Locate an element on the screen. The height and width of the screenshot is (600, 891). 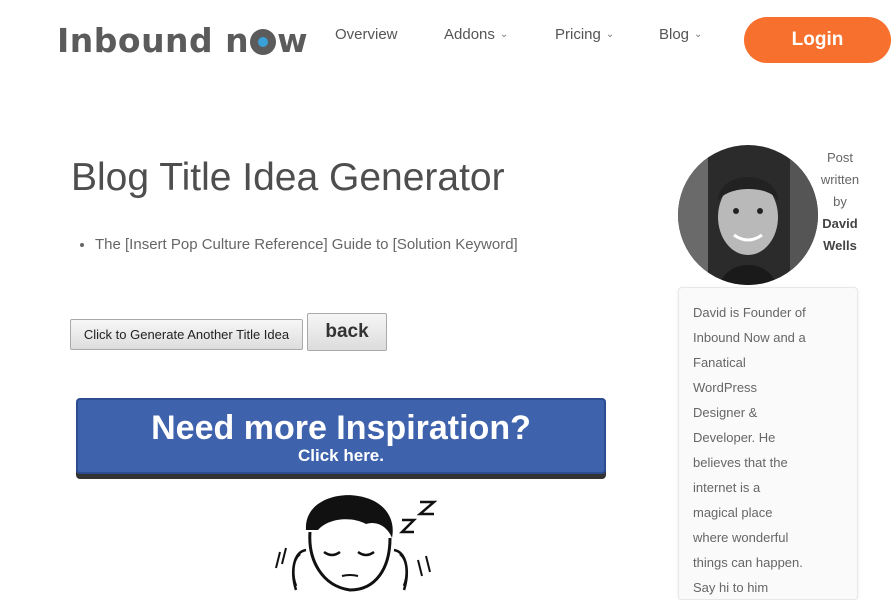
bio-line: Inbound Now and a is located at coordinates (749, 337).